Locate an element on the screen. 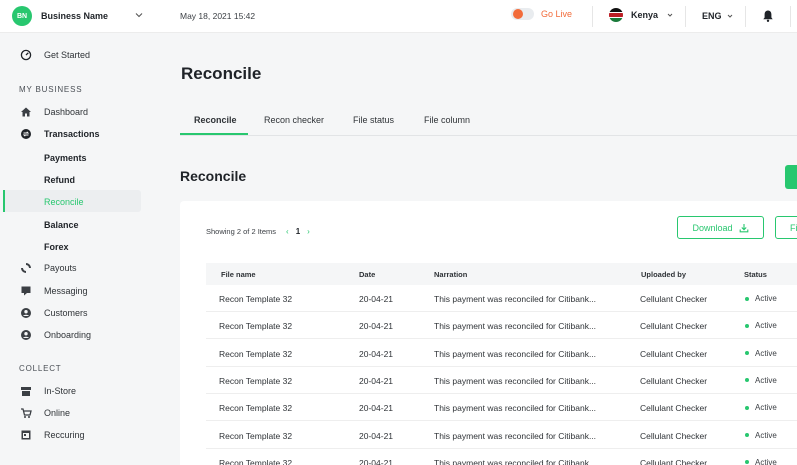 The width and height of the screenshot is (797, 465). sidebar-item-label: Onboarding is located at coordinates (68, 335).